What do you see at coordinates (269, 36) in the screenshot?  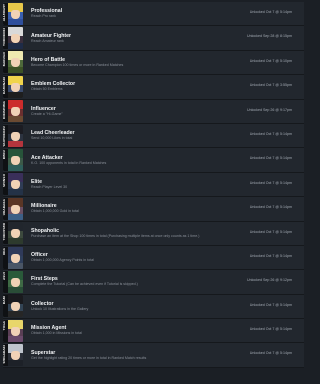 I see `unlock-status: Unlocked Sep 28 @ 8:15pm` at bounding box center [269, 36].